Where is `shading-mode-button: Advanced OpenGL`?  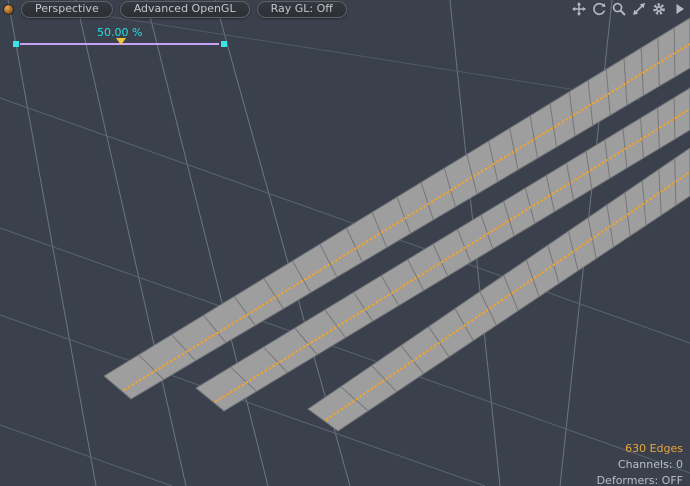
shading-mode-button: Advanced OpenGL is located at coordinates (184, 9).